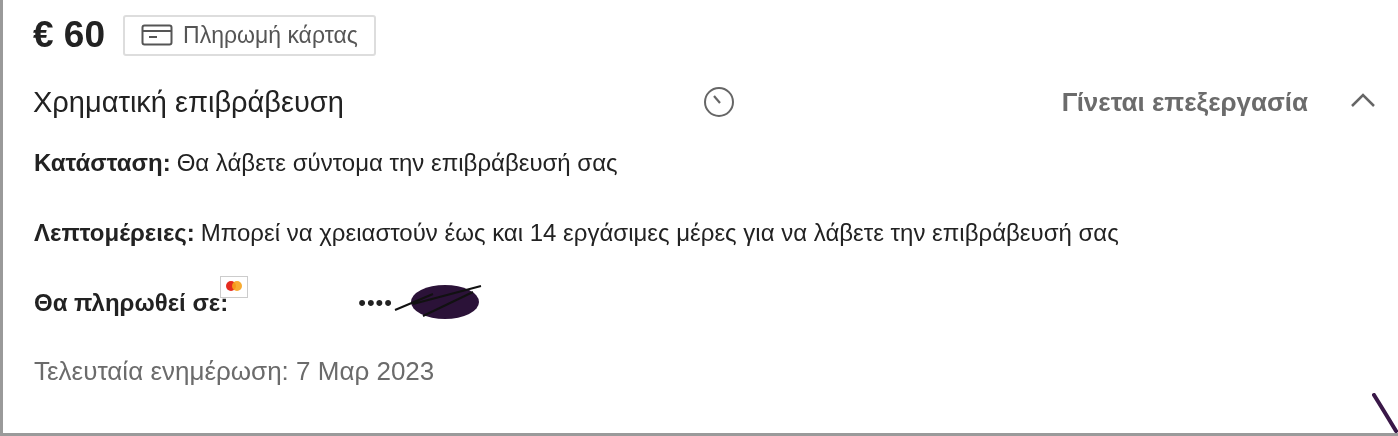 The height and width of the screenshot is (436, 1398). I want to click on status-text: Γίνεται επεξεργασία, so click(1184, 102).